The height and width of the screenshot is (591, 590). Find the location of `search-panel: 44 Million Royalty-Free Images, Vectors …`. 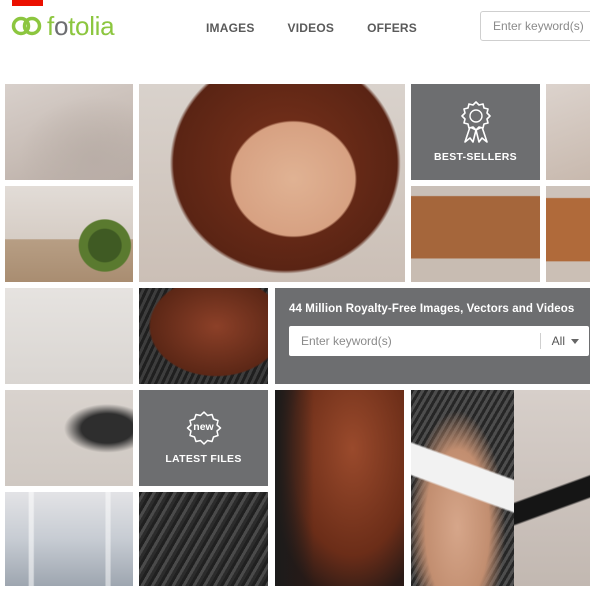

search-panel: 44 Million Royalty-Free Images, Vectors … is located at coordinates (432, 336).